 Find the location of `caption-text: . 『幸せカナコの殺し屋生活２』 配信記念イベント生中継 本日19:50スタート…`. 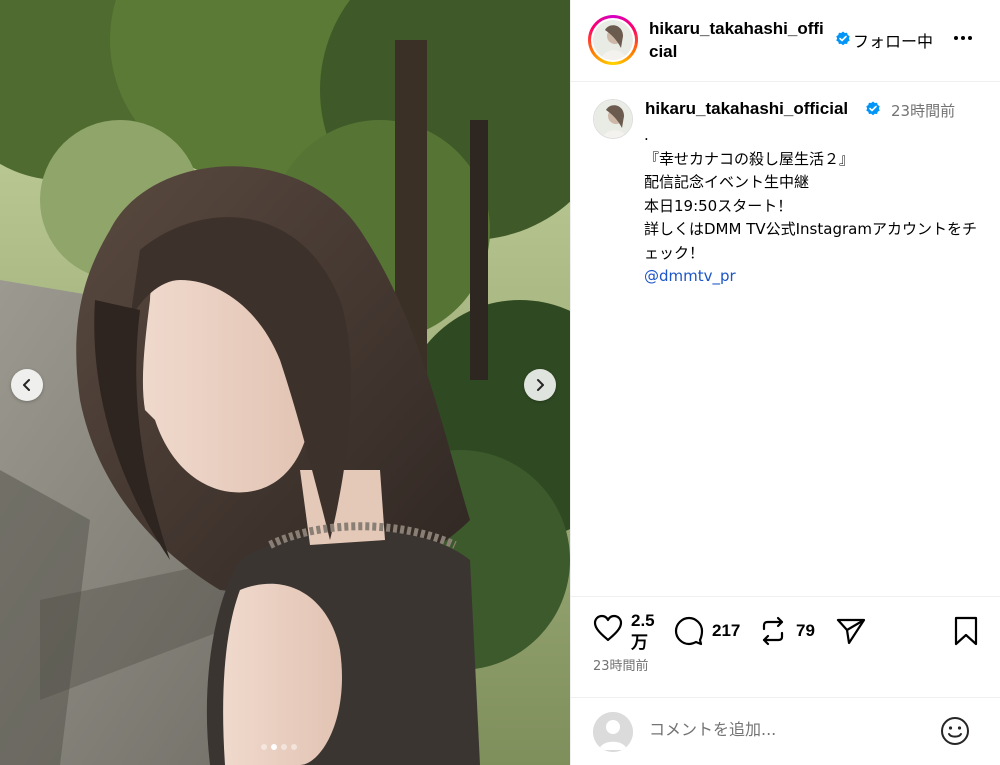

caption-text: . 『幸せカナコの殺し屋生活２』 配信記念イベント生中継 本日19:50スタート… is located at coordinates (814, 206).